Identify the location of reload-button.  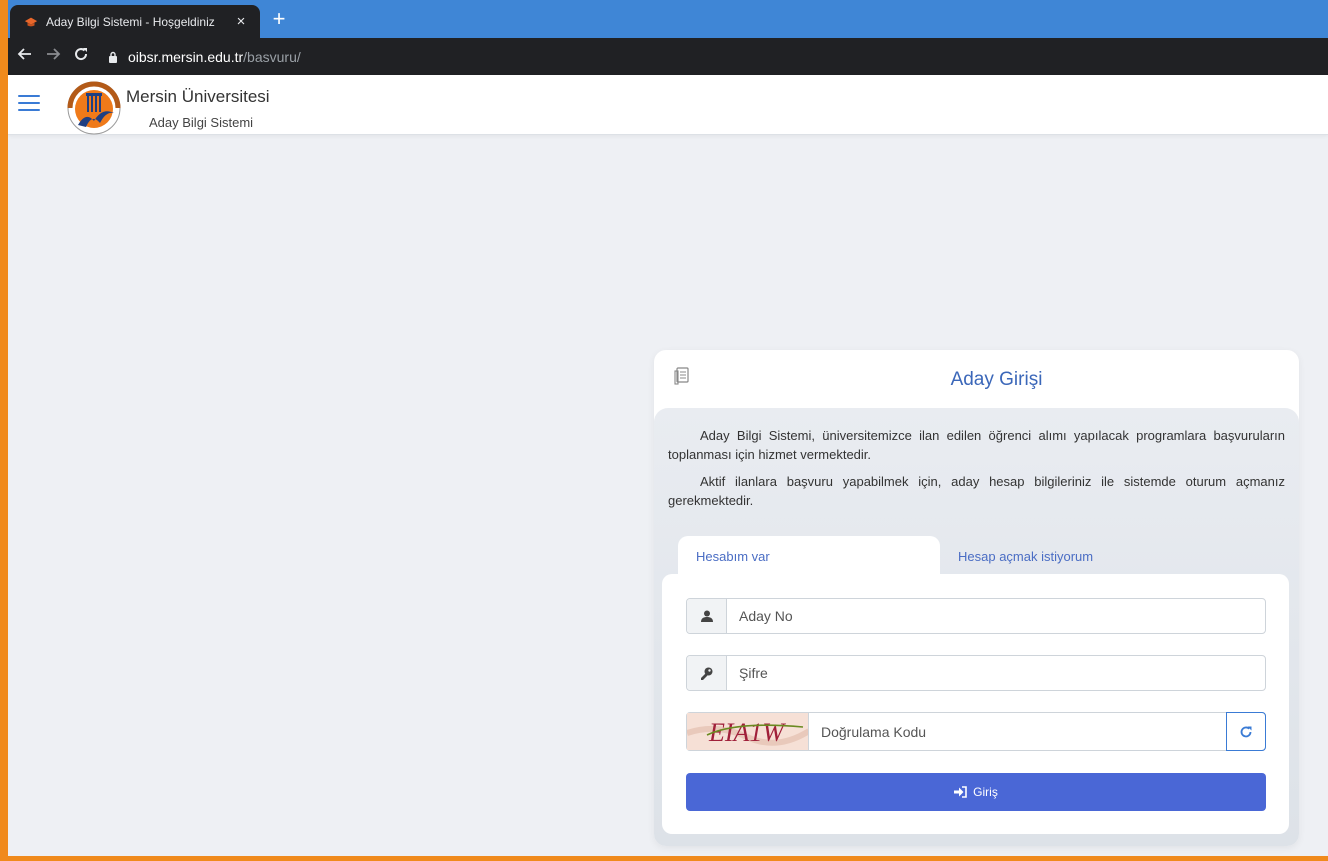
(81, 56).